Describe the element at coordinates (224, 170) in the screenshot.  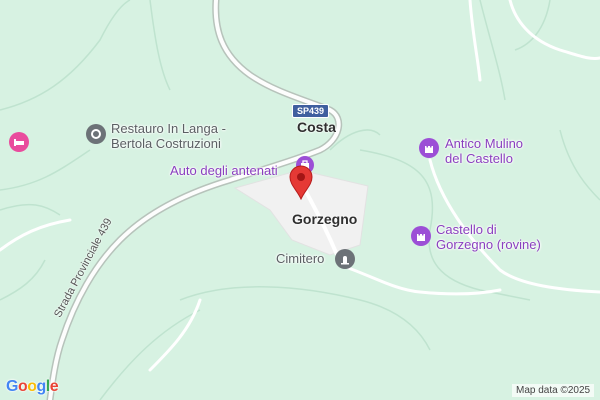
I see `poi-label-antenati: Auto degli antenati` at that location.